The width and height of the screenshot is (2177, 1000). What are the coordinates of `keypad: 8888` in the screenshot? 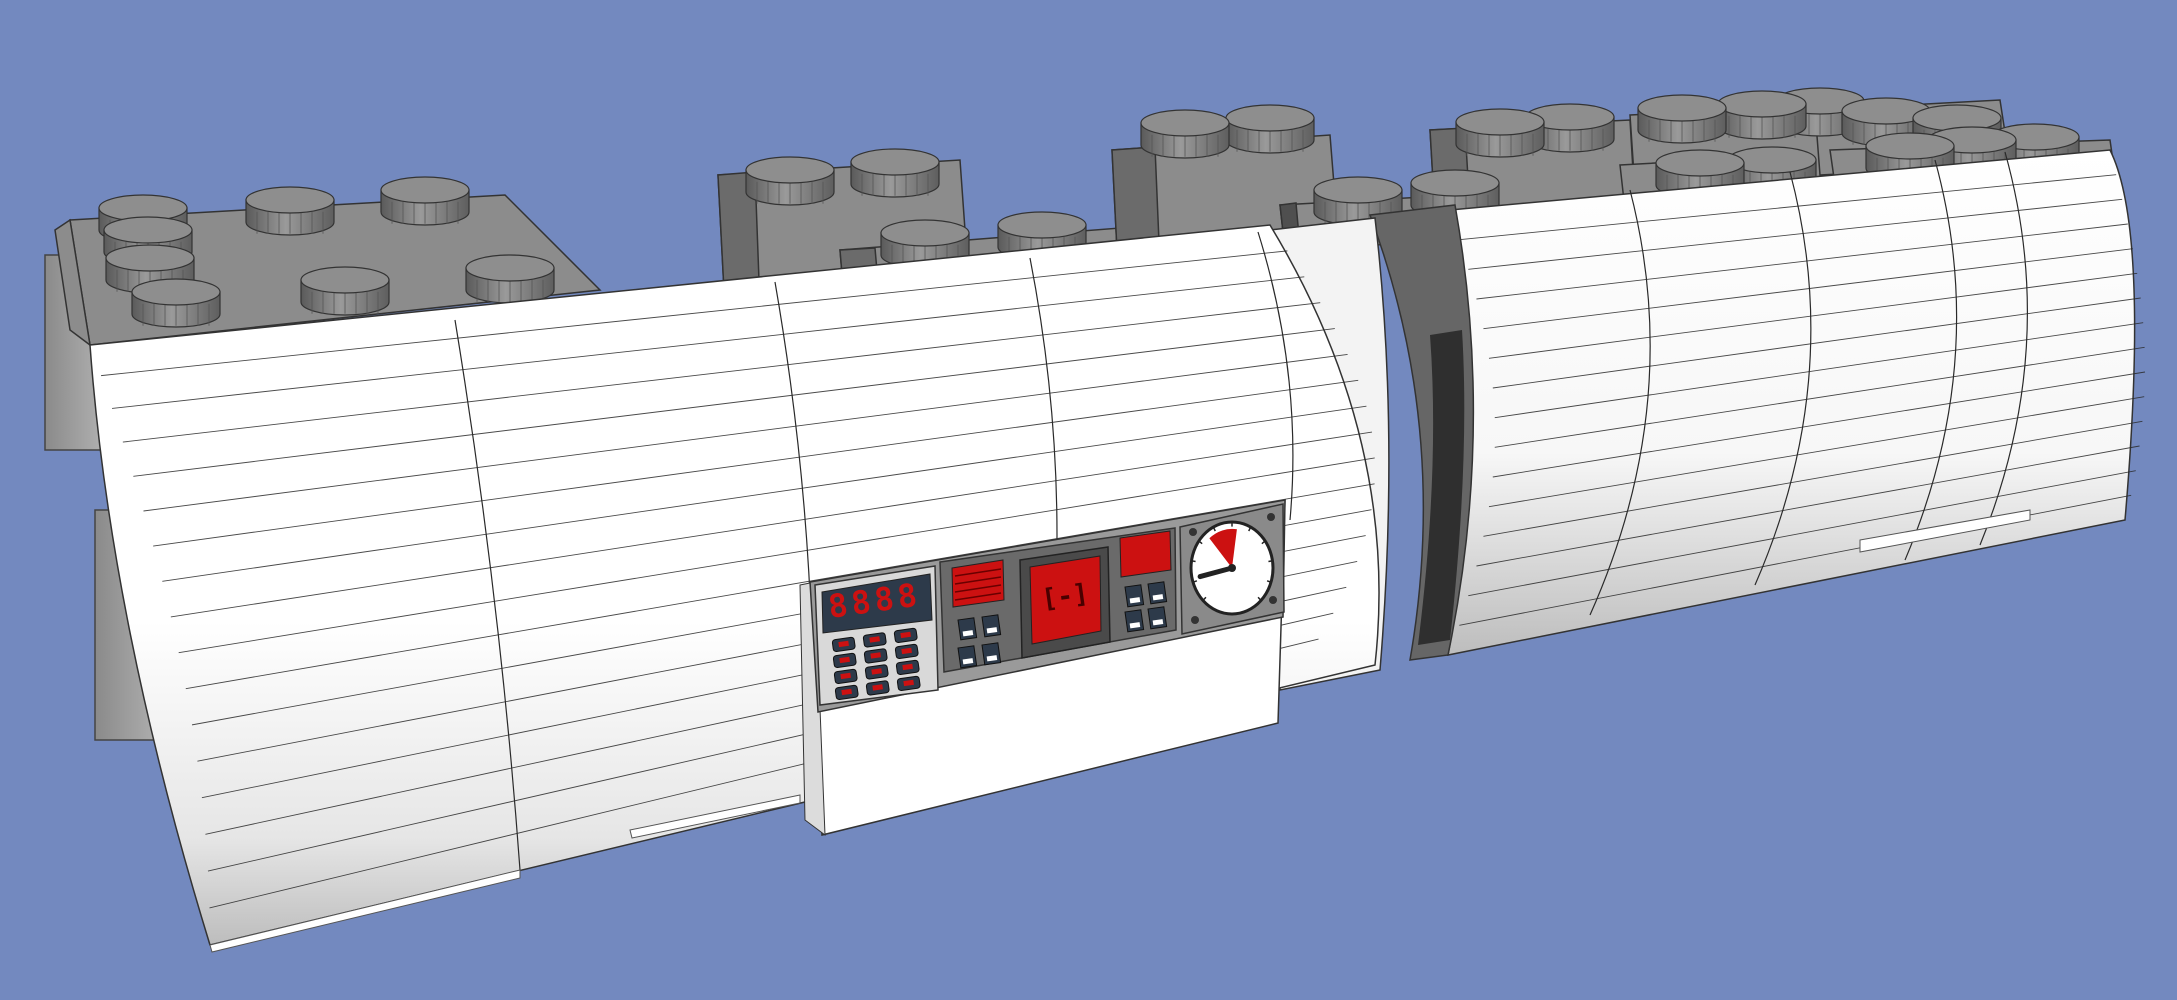 It's located at (876, 635).